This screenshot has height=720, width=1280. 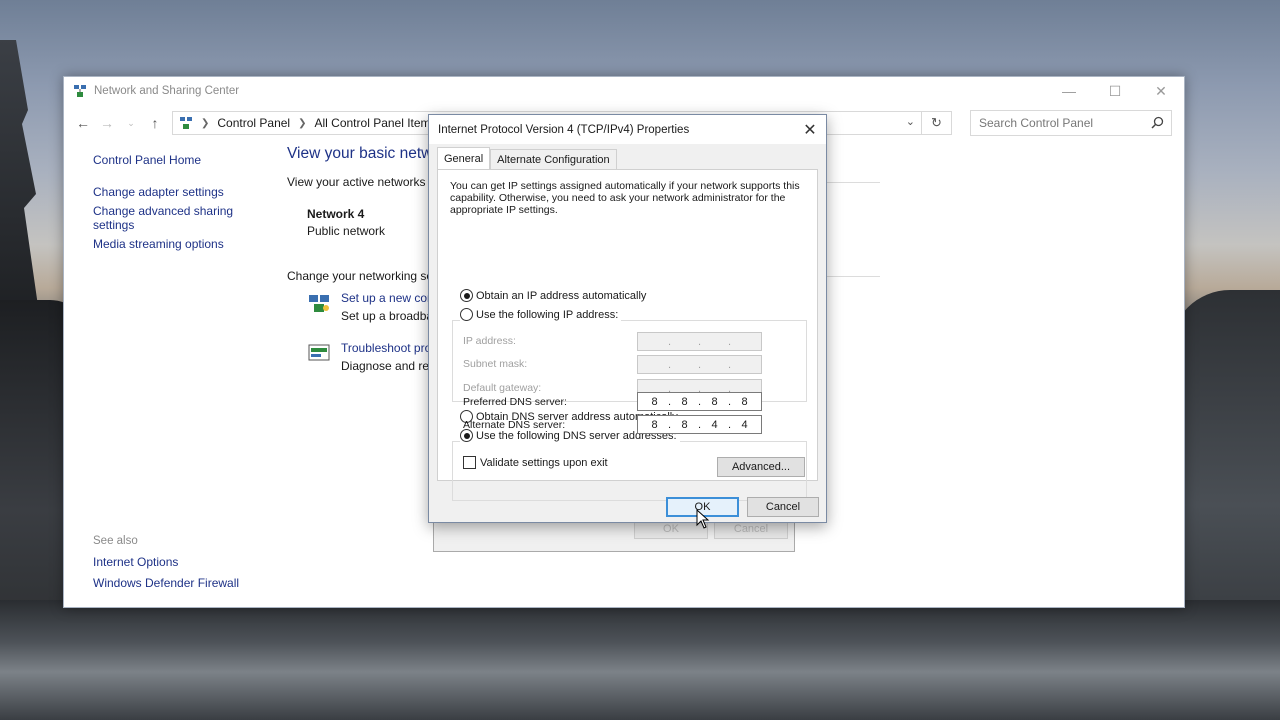 I want to click on sidebar-change-advanced-sharing: Change advanced sharing settings, so click(x=178, y=218).